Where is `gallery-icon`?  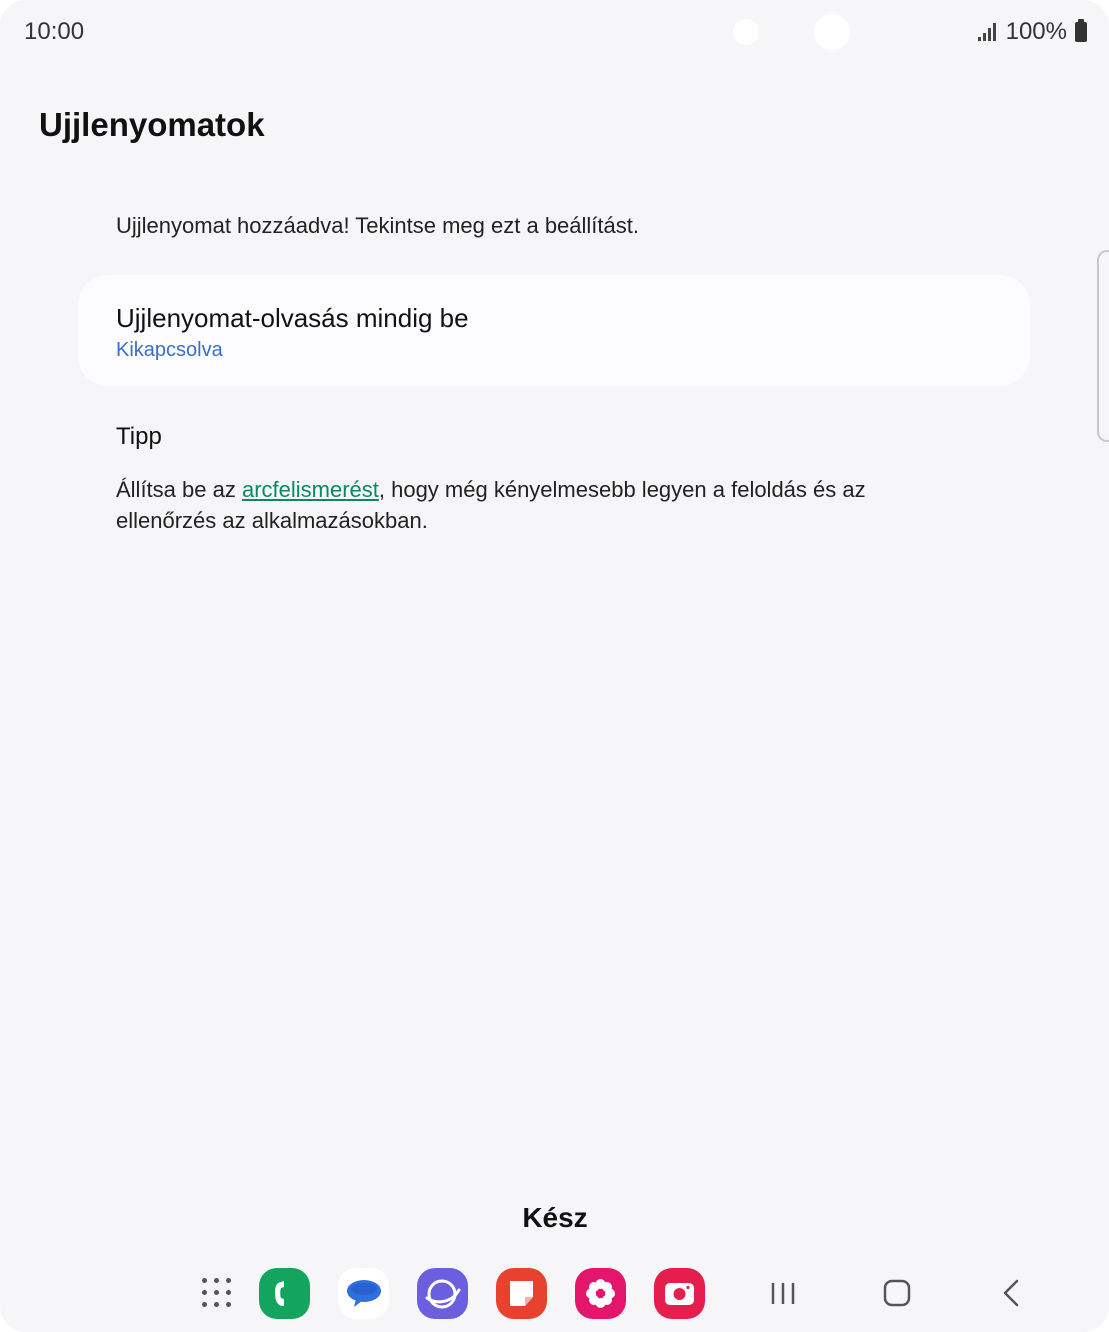 gallery-icon is located at coordinates (600, 1293).